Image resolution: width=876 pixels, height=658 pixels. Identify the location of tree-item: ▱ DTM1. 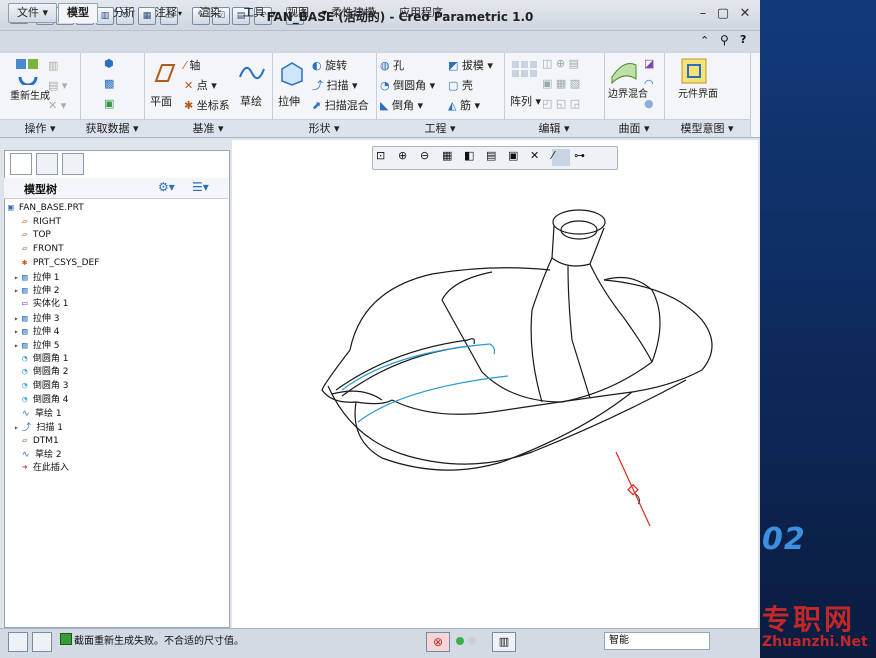
(40, 441).